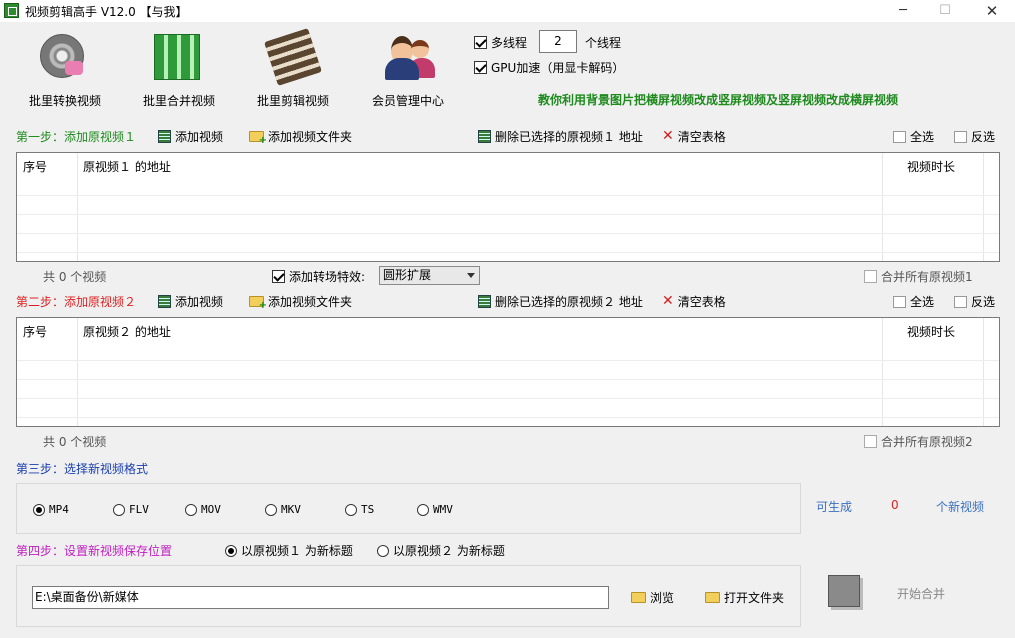  What do you see at coordinates (292, 101) in the screenshot?
I see `batch-edit-label: 批里剪辑视频` at bounding box center [292, 101].